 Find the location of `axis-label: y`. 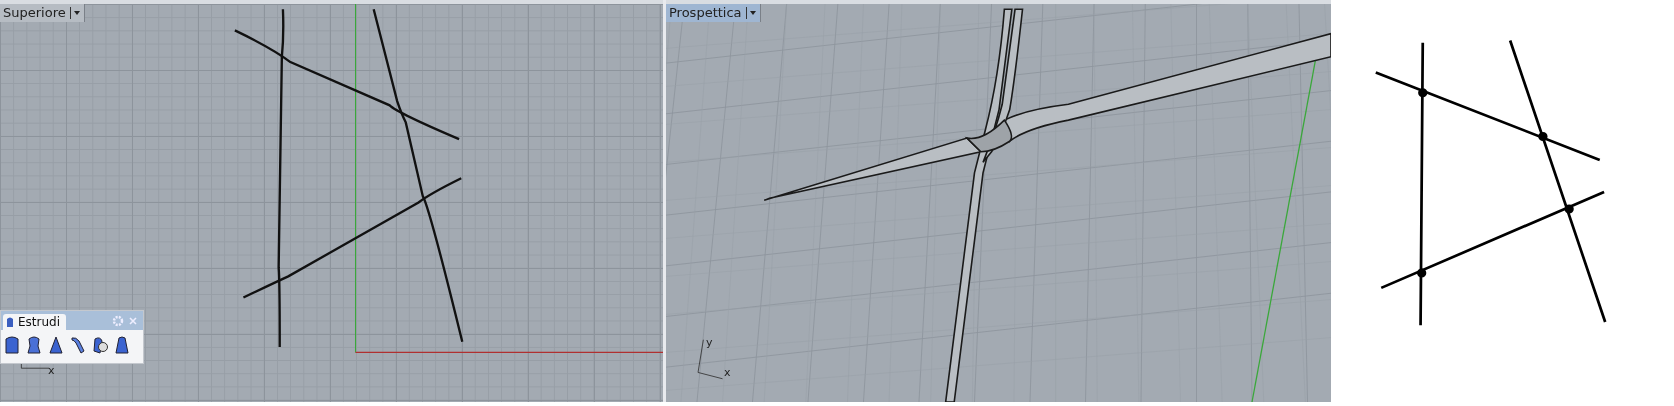

axis-label: y is located at coordinates (709, 342).